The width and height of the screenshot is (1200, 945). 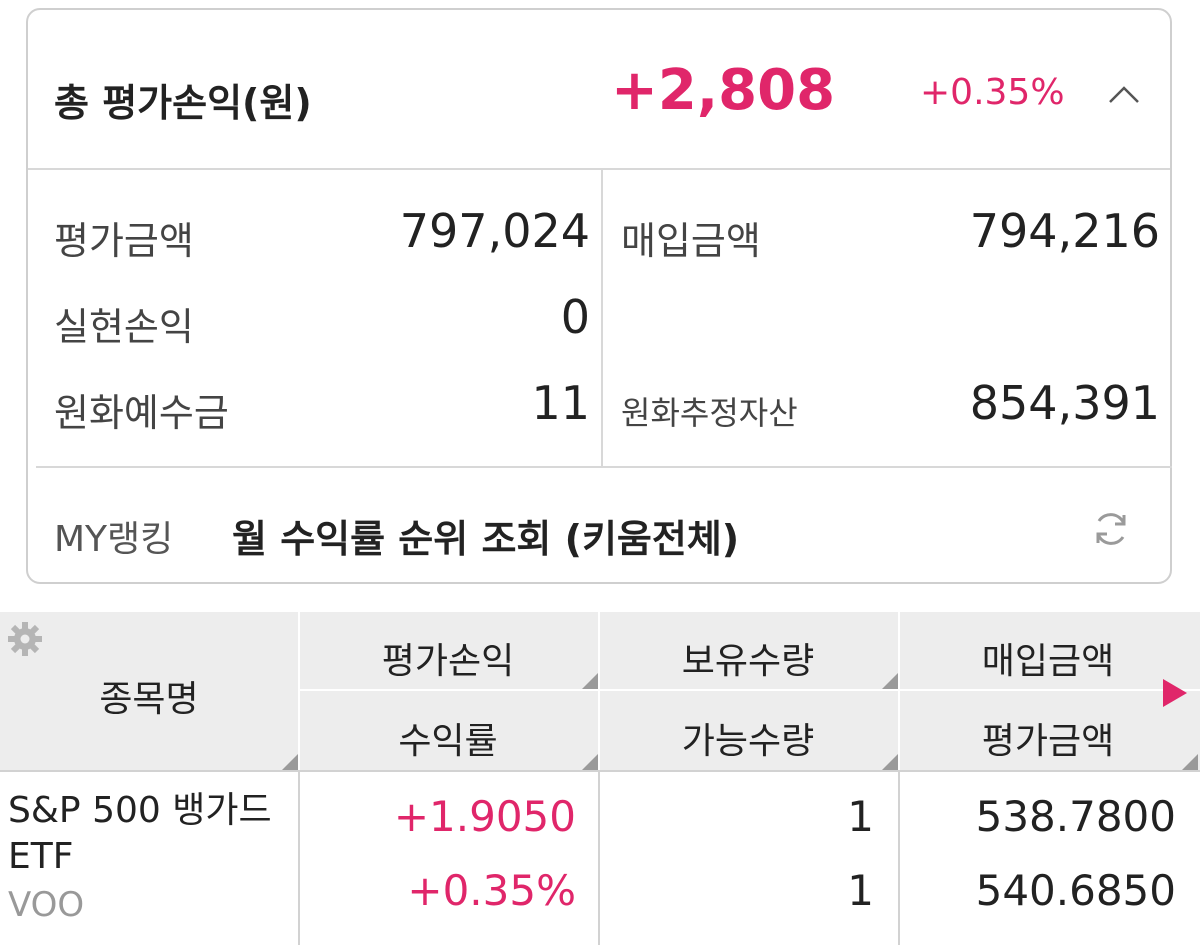 What do you see at coordinates (1064, 403) in the screenshot?
I see `krw-est-assets-value: 854,391` at bounding box center [1064, 403].